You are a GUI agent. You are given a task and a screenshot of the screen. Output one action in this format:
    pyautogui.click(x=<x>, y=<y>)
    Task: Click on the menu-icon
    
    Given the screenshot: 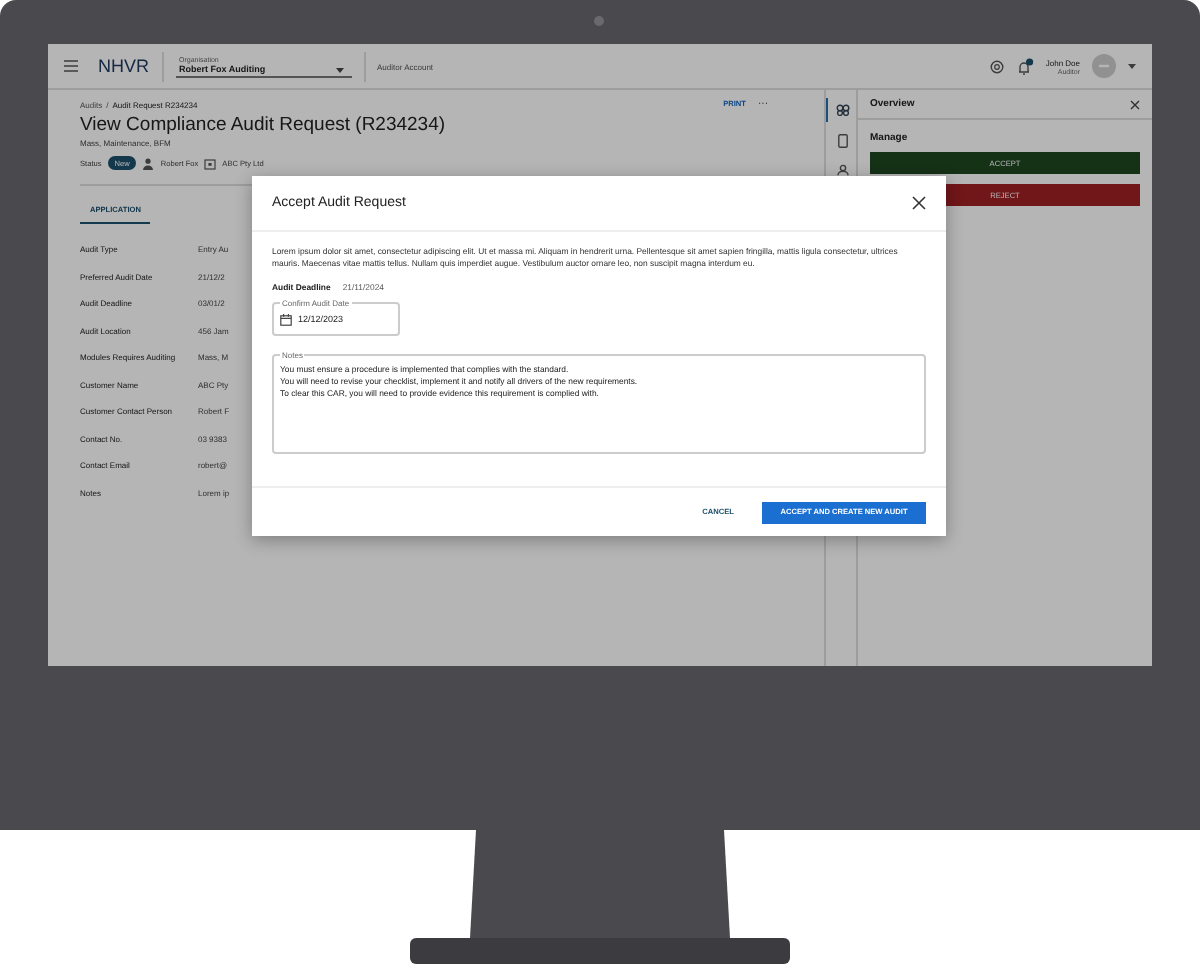 What is the action you would take?
    pyautogui.click(x=71, y=66)
    